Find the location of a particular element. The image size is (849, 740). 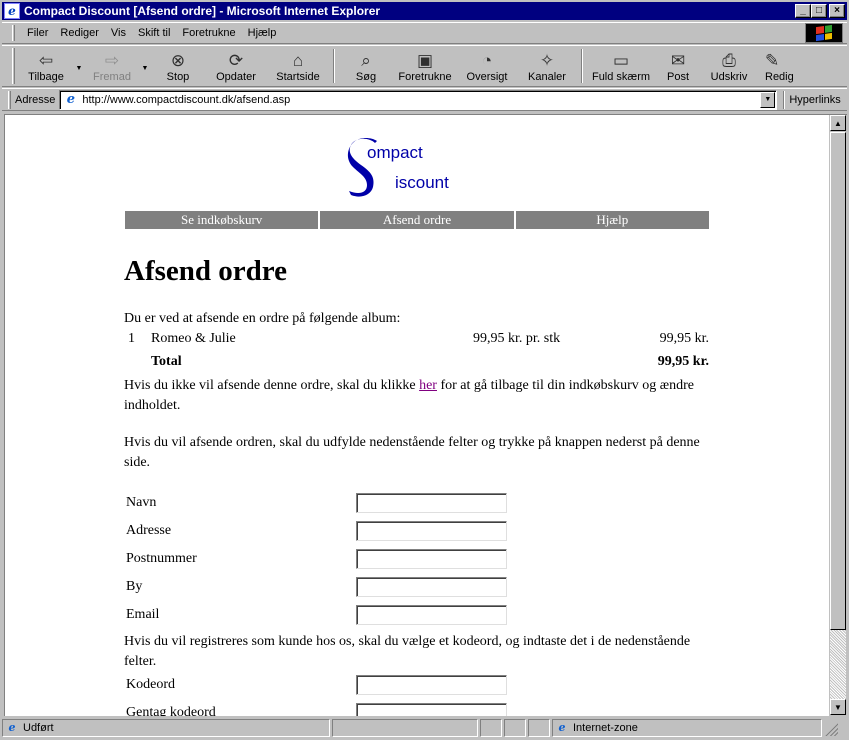

home-button: ⌂ Startside is located at coordinates (298, 66).